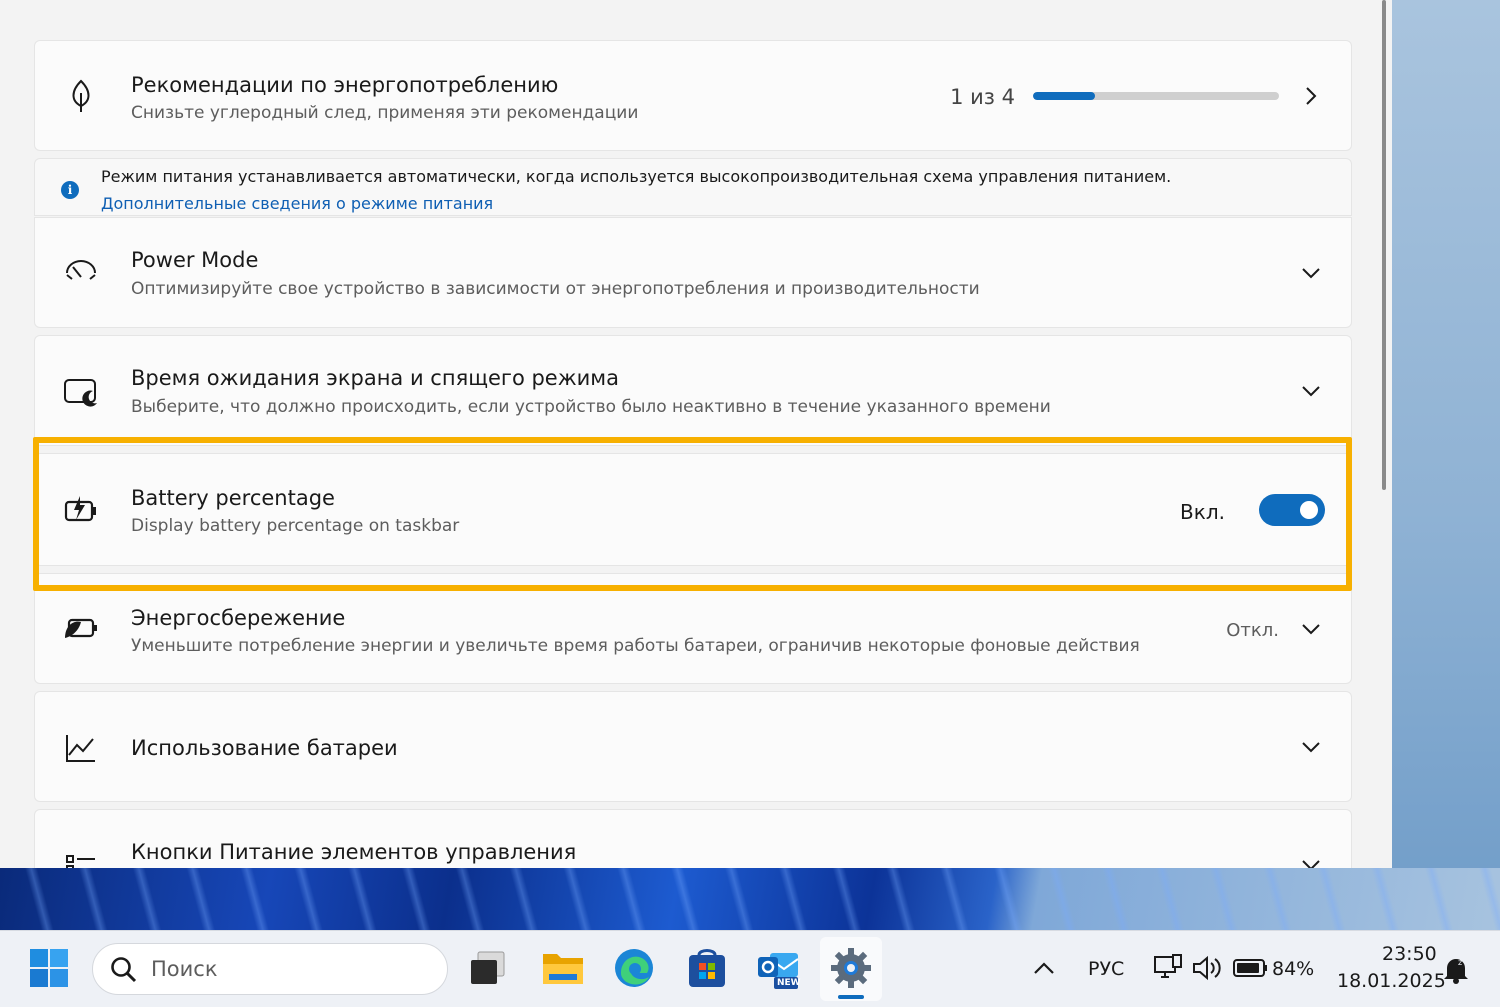 Image resolution: width=1500 pixels, height=1007 pixels. Describe the element at coordinates (1106, 969) in the screenshot. I see `language-indicator: РУС` at that location.